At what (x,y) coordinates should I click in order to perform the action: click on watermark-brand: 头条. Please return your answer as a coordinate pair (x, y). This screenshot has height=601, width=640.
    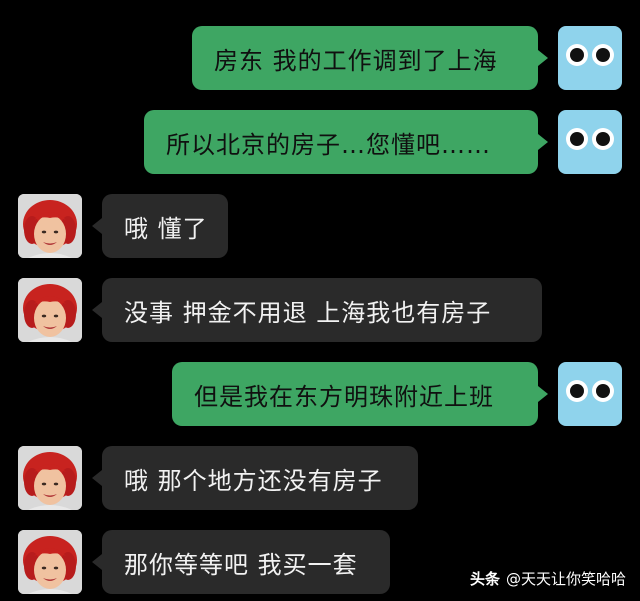
    Looking at the image, I should click on (484, 579).